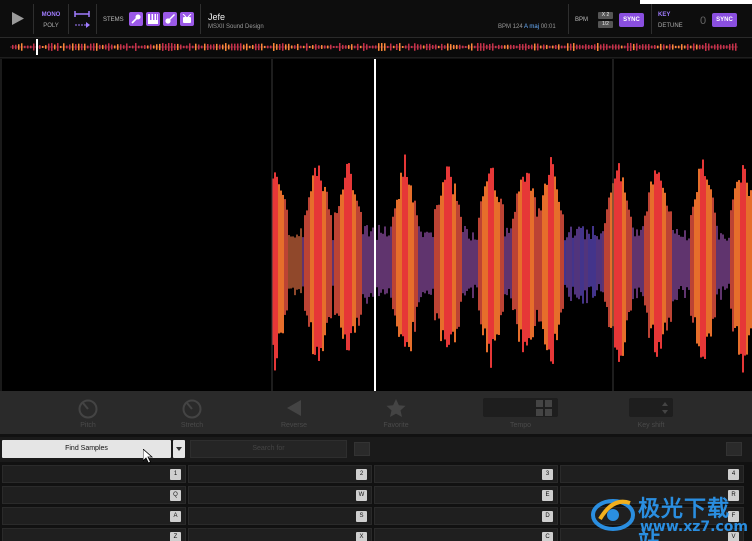 The width and height of the screenshot is (752, 541). I want to click on pad-key-badge: W, so click(361, 495).